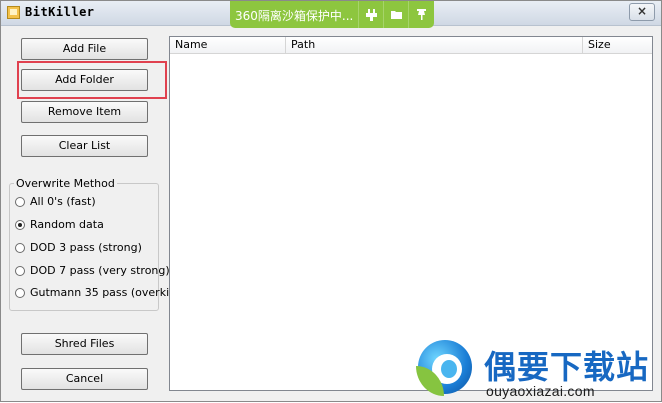 The height and width of the screenshot is (403, 662). What do you see at coordinates (105, 292) in the screenshot?
I see `radio-label: Gutmann 35 pass (overkill)` at bounding box center [105, 292].